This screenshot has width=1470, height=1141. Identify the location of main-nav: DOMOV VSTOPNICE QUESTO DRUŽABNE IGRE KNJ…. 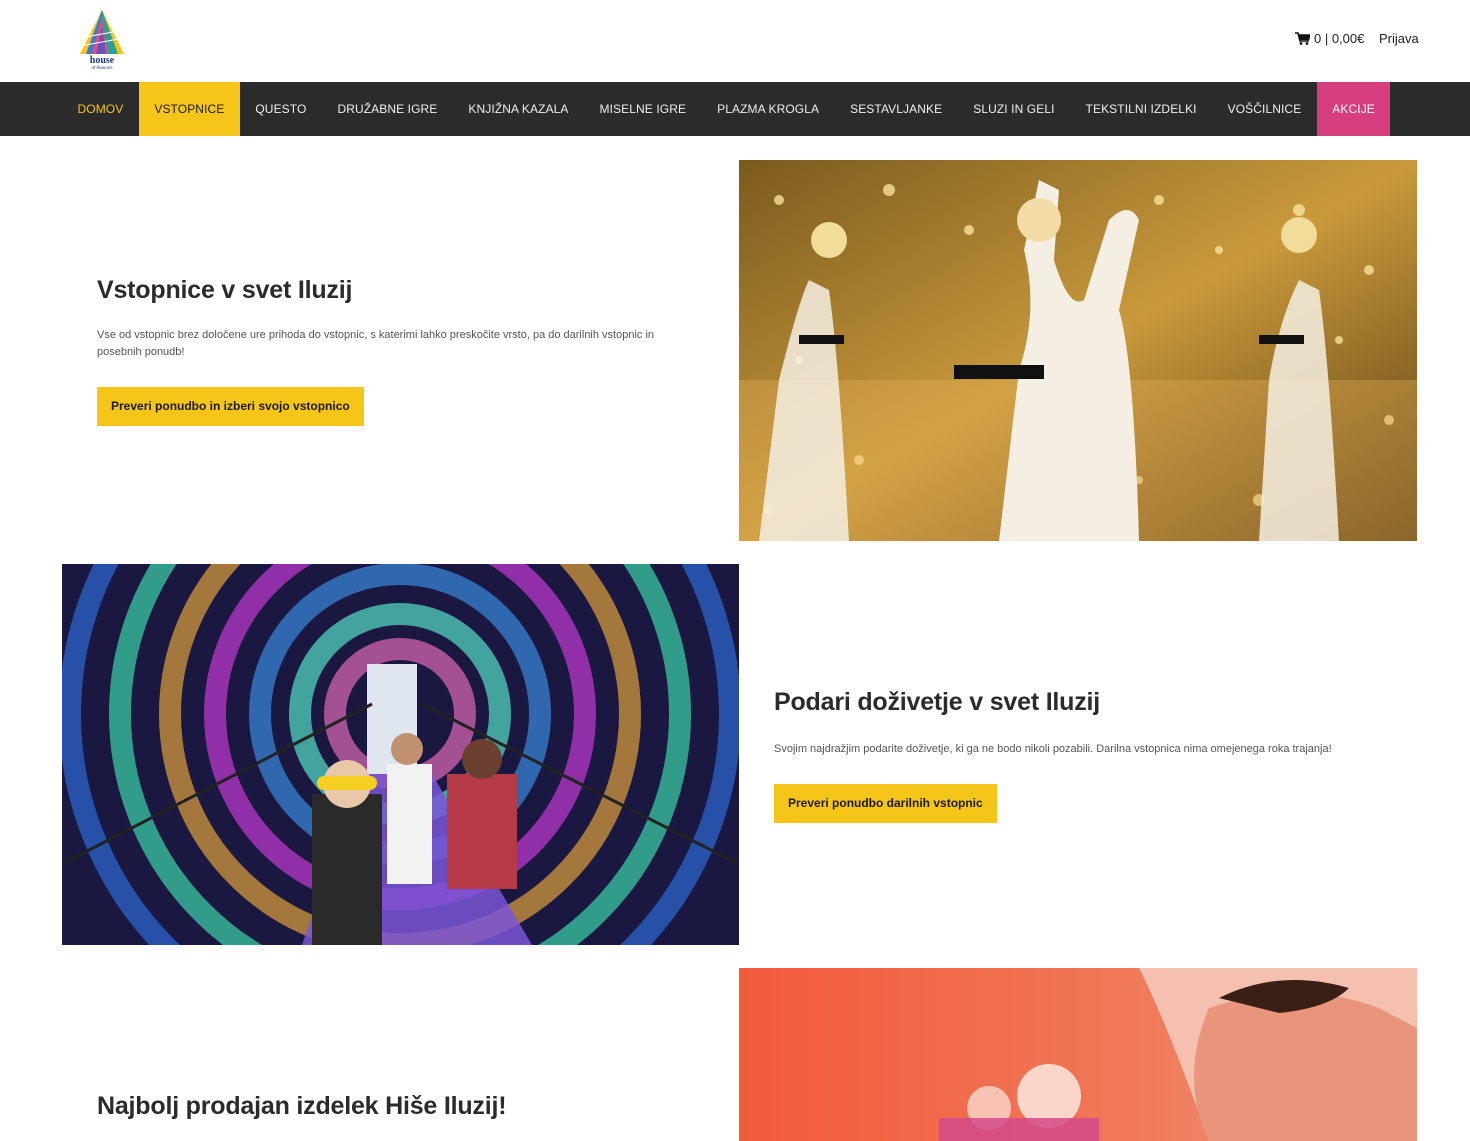
(735, 109).